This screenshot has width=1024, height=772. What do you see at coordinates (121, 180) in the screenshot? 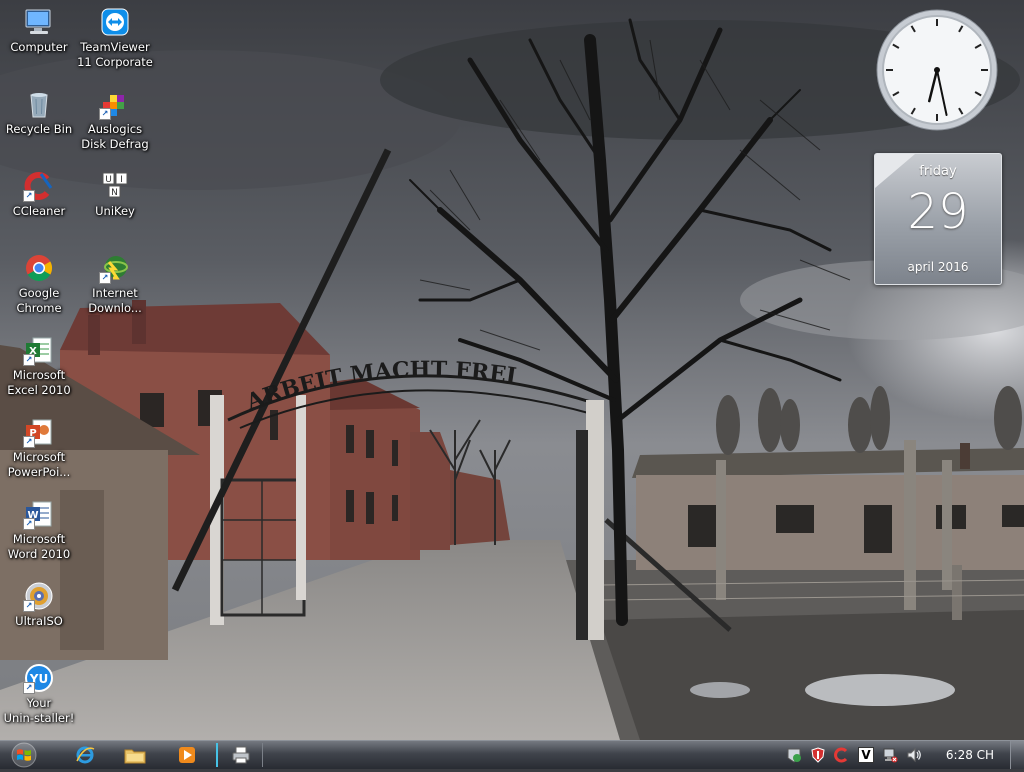
I see `svg-text: I` at bounding box center [121, 180].